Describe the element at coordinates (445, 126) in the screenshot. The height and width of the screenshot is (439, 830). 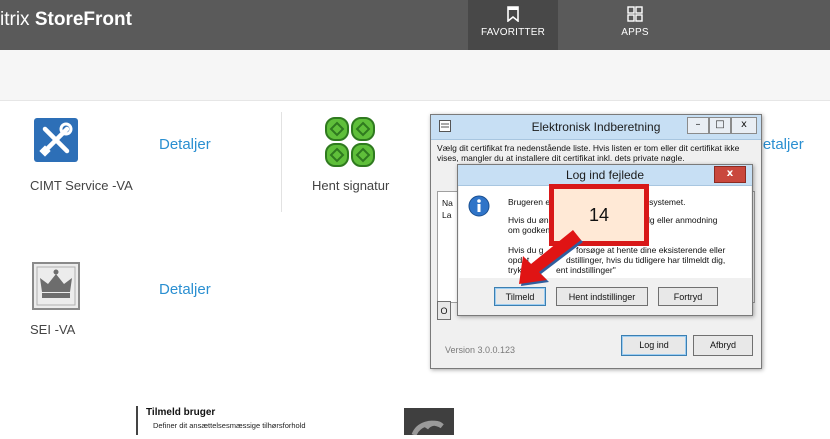
I see `app-window-icon` at that location.